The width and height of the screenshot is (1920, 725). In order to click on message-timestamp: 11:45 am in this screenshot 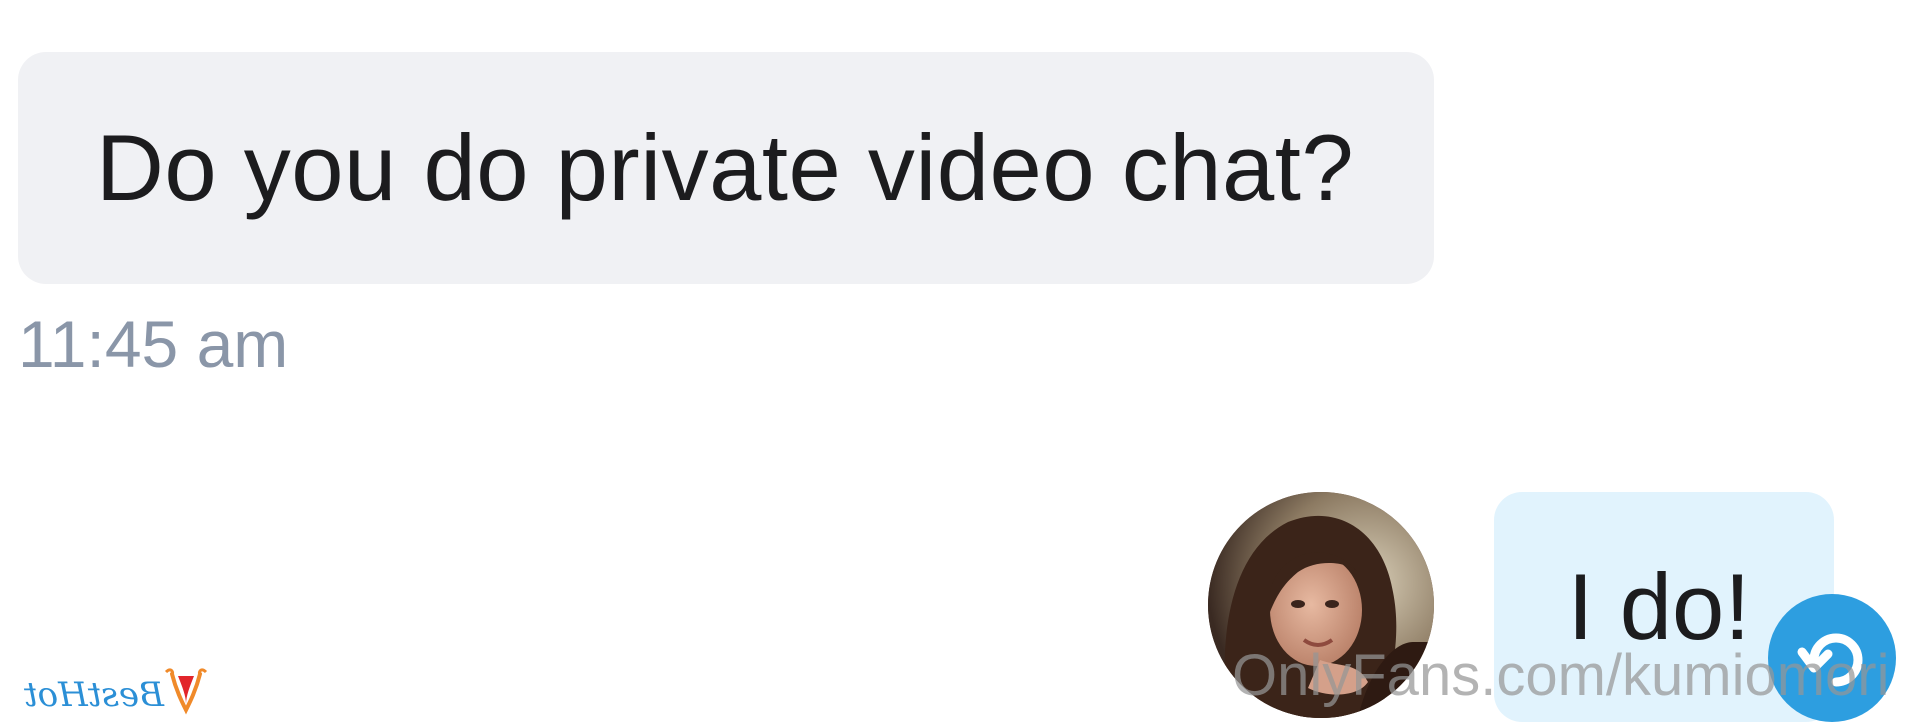, I will do `click(153, 344)`.